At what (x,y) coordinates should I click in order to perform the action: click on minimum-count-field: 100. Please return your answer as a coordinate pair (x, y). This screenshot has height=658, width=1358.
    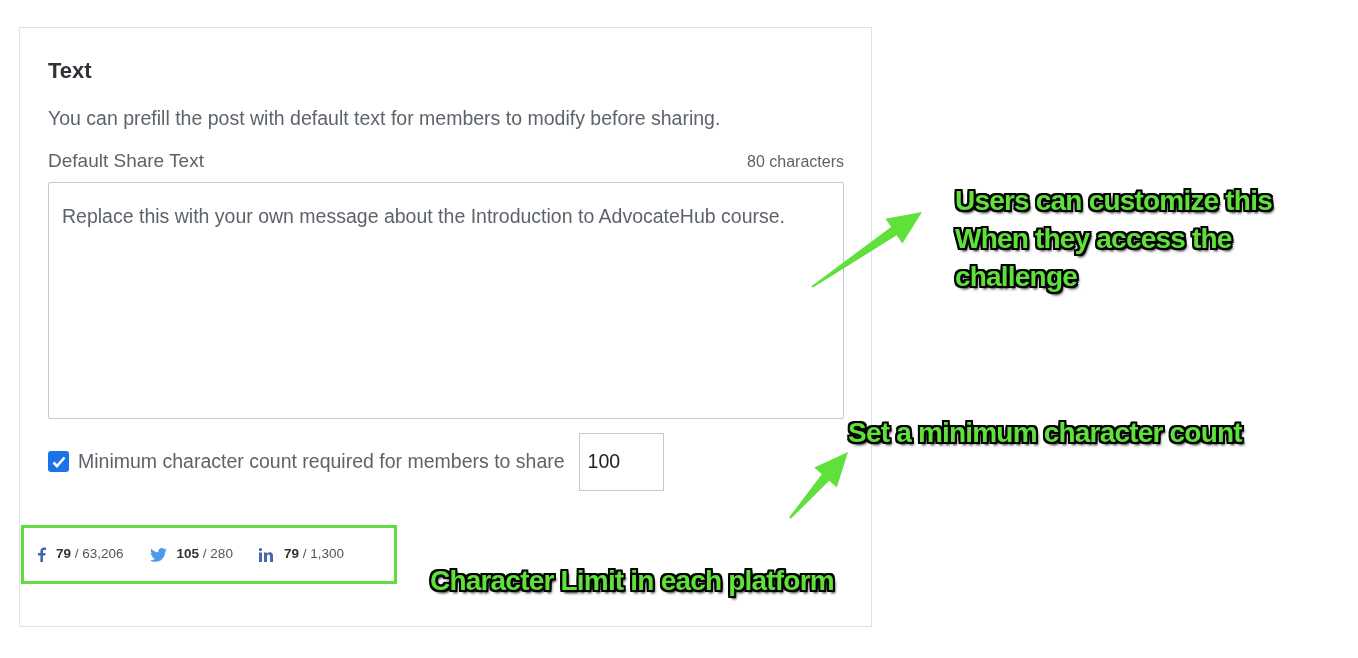
    Looking at the image, I should click on (621, 461).